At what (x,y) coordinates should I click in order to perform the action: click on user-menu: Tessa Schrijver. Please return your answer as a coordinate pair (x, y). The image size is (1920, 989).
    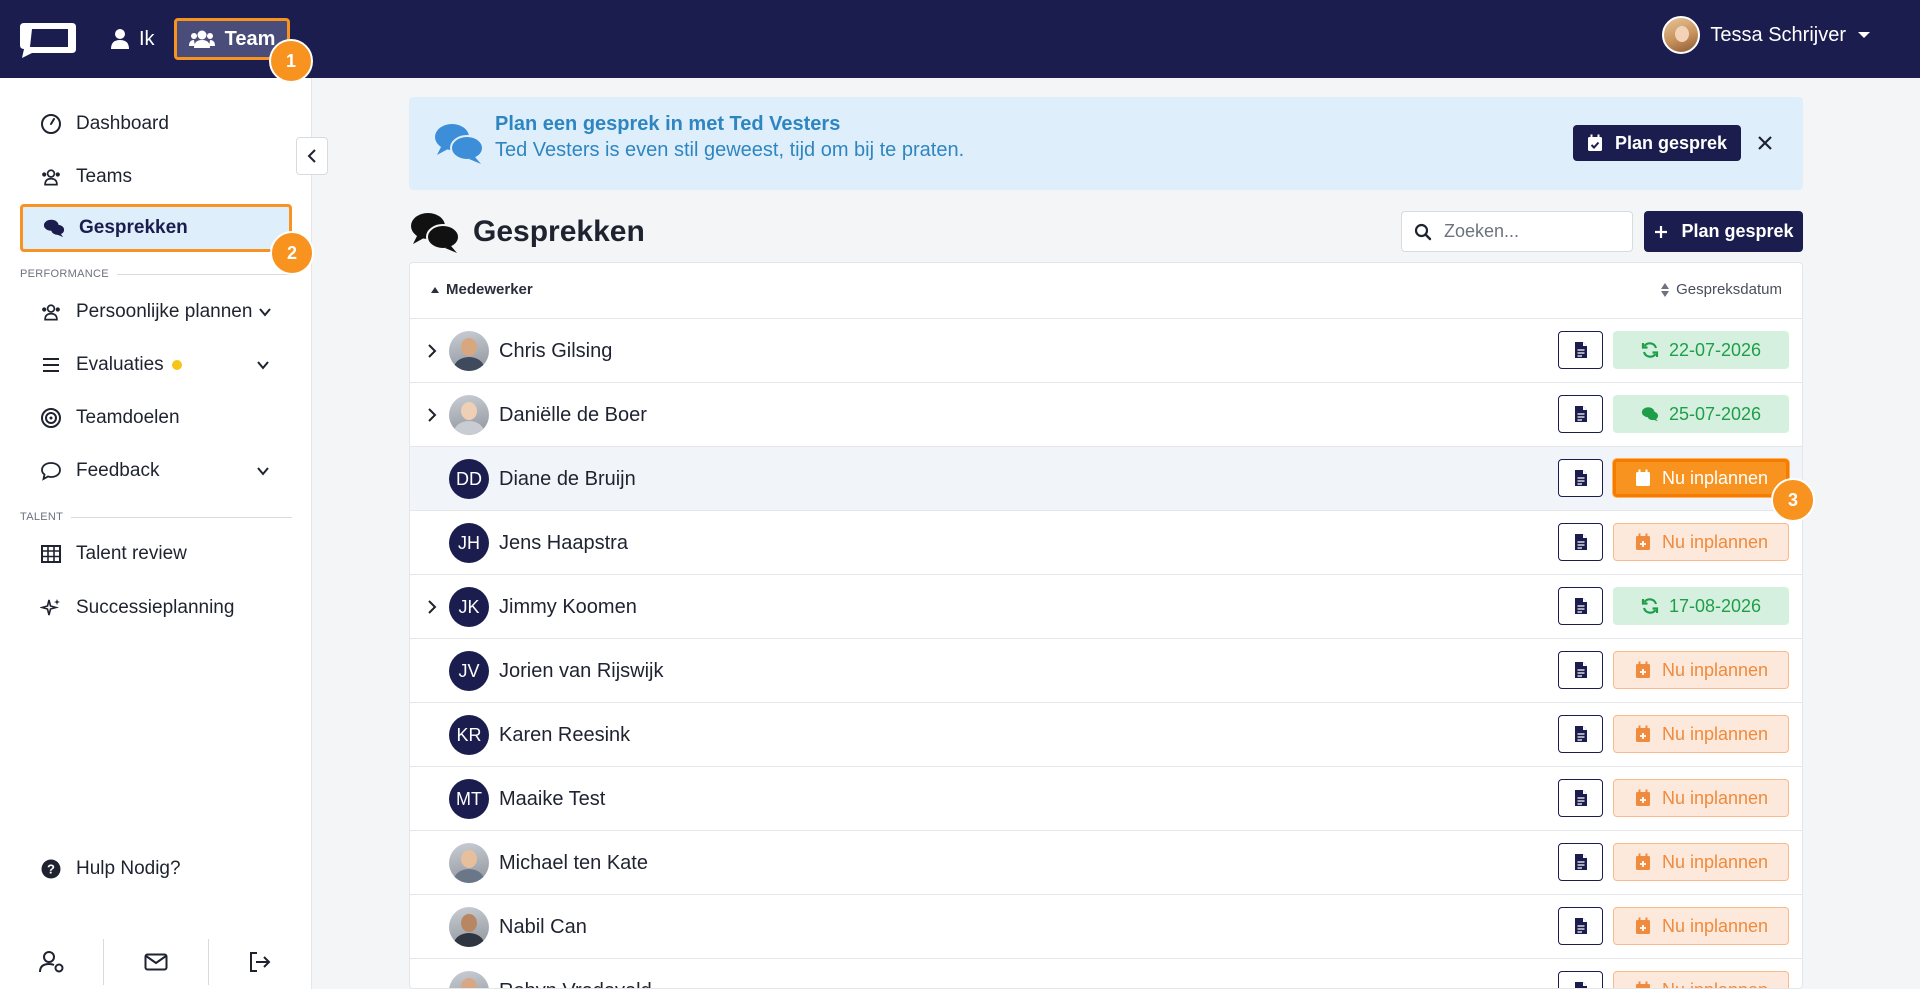
    Looking at the image, I should click on (1766, 35).